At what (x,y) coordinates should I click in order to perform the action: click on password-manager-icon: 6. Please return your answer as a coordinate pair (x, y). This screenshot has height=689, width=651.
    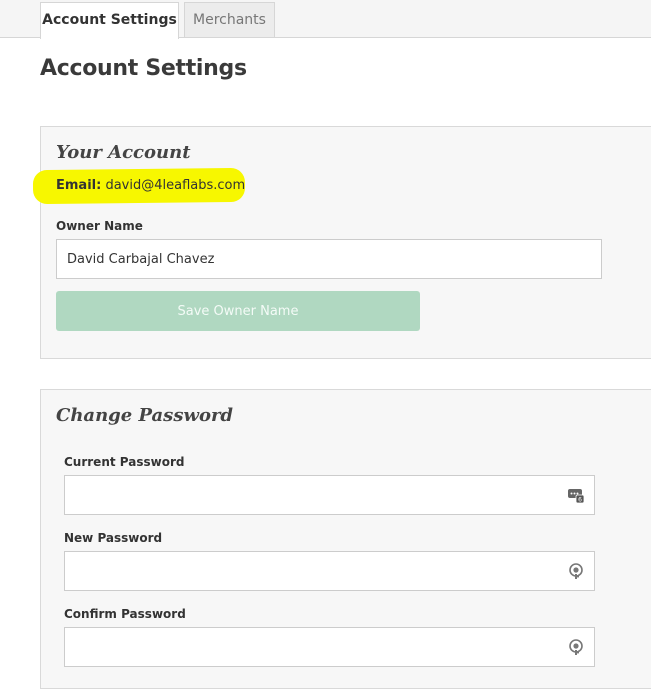
    Looking at the image, I should click on (577, 496).